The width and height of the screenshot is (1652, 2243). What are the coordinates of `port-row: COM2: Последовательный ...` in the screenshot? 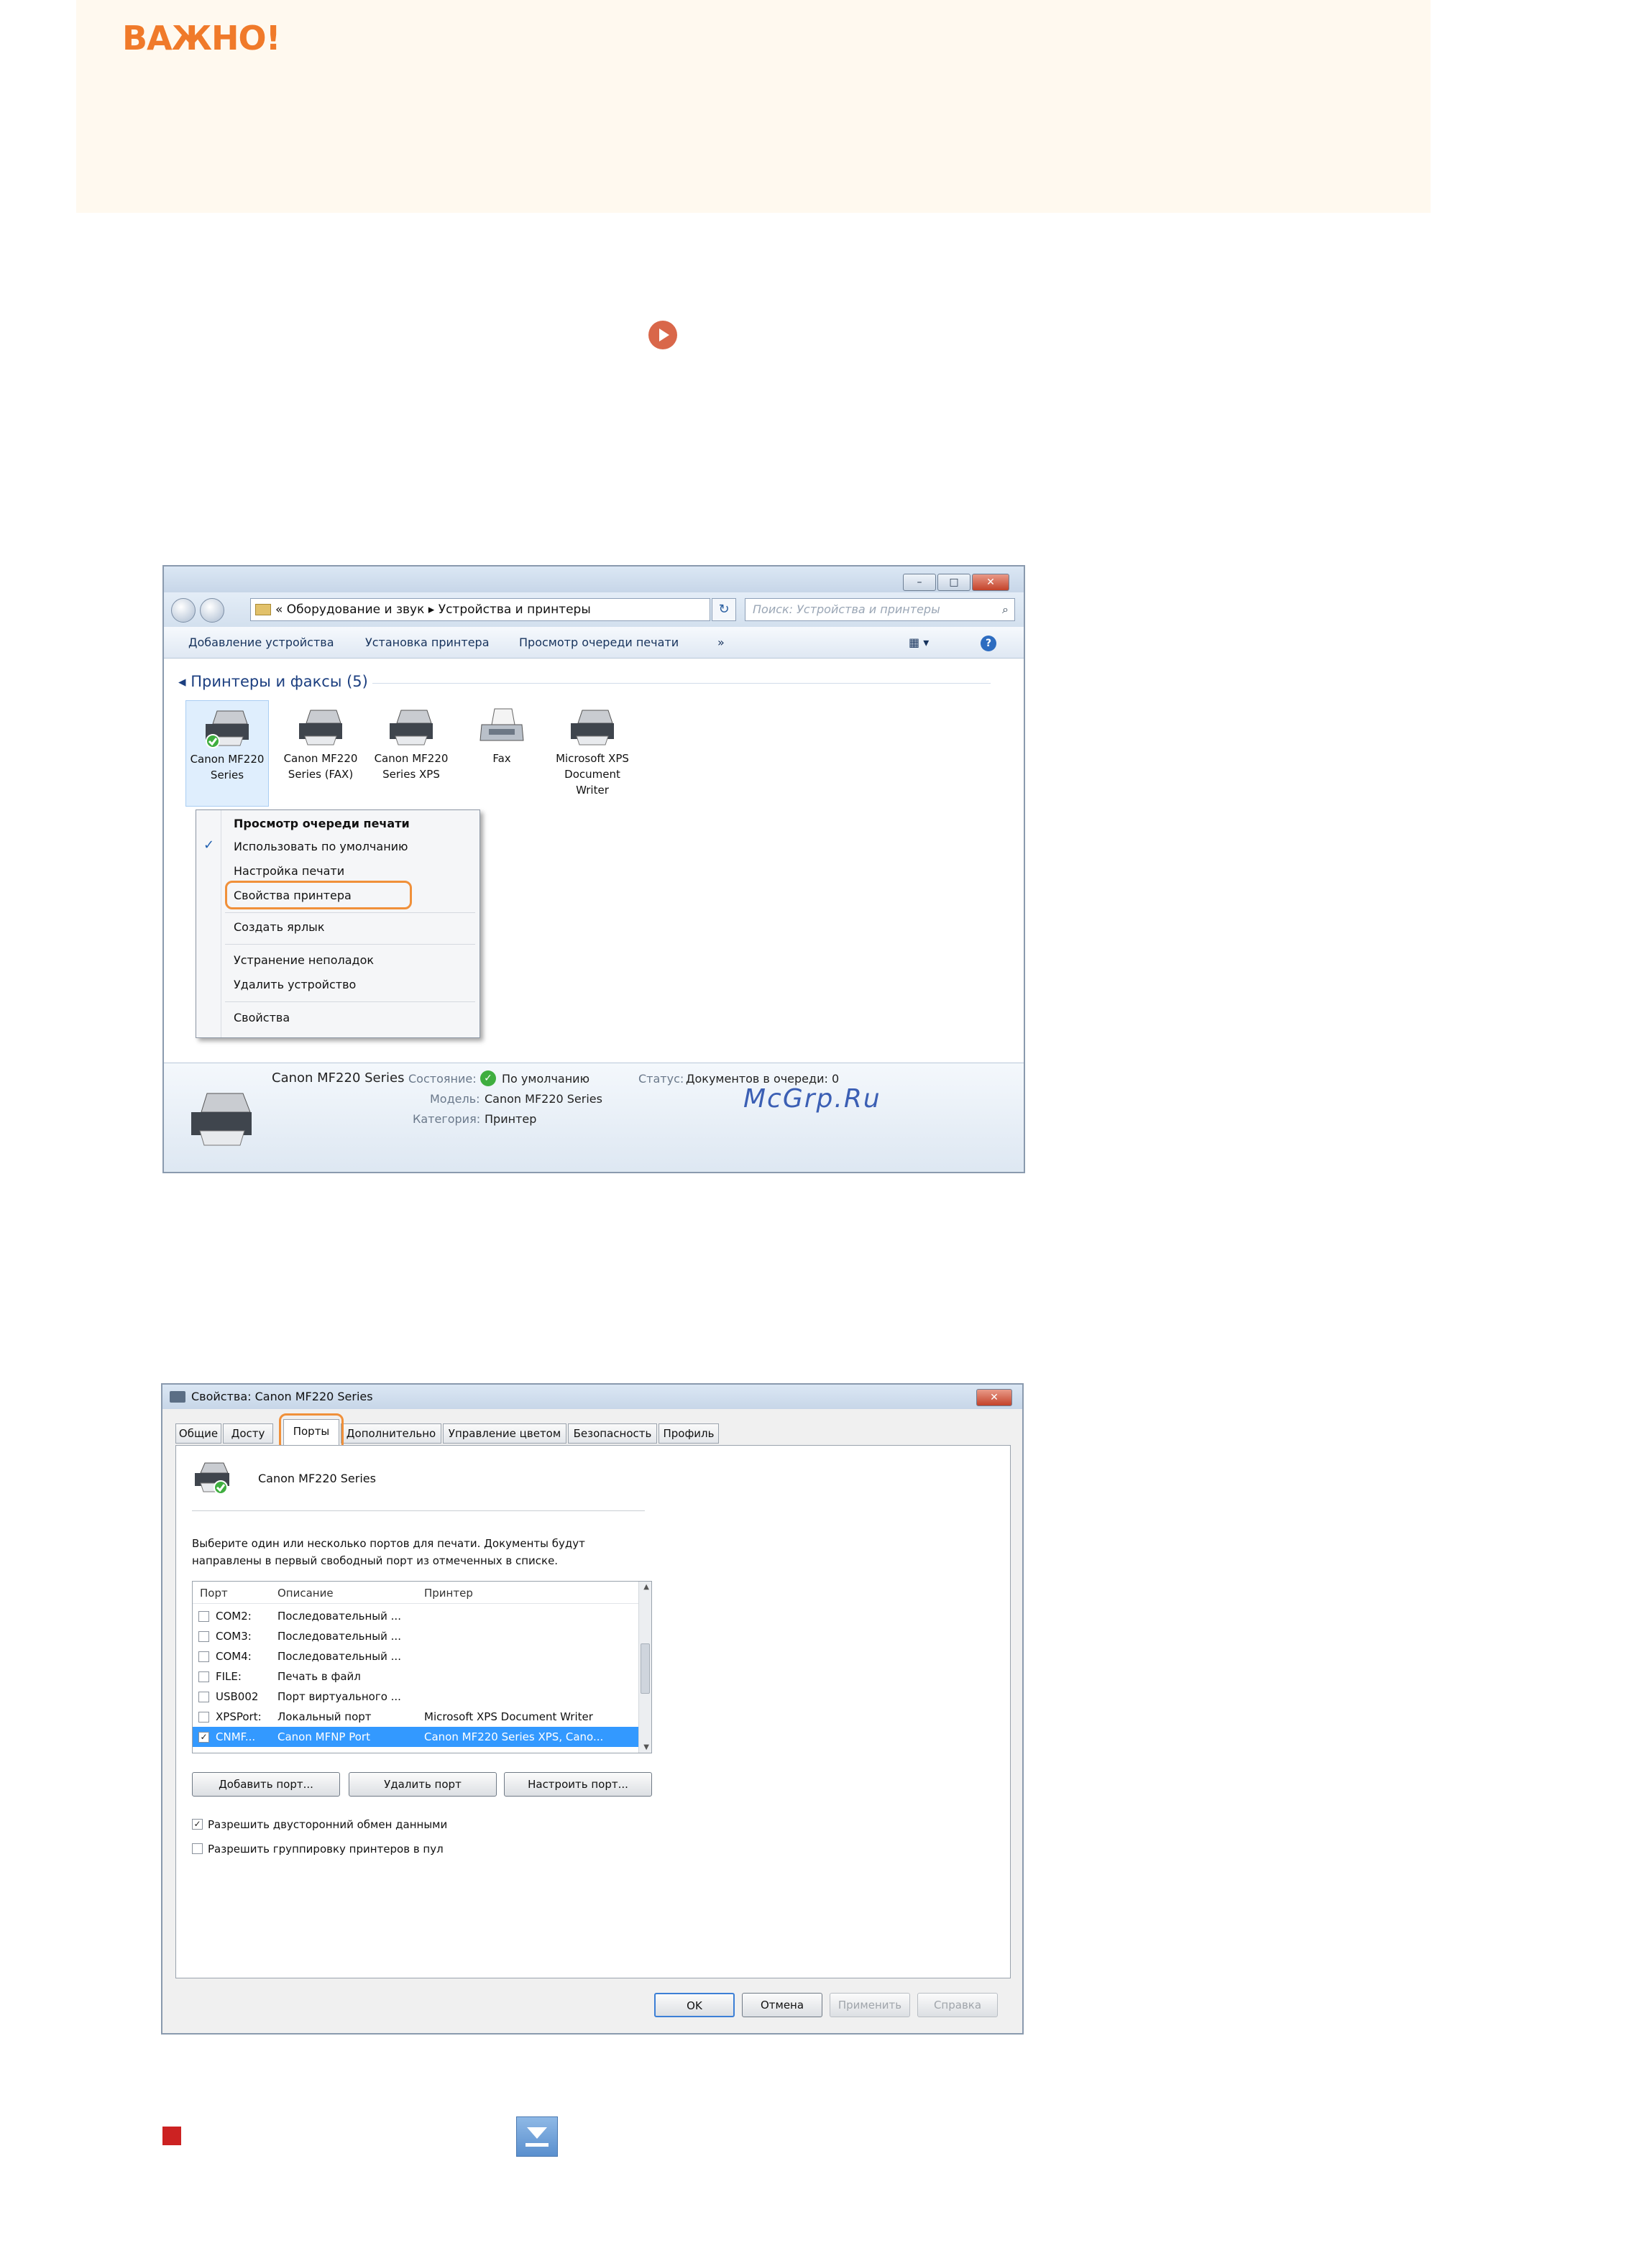 It's located at (415, 1616).